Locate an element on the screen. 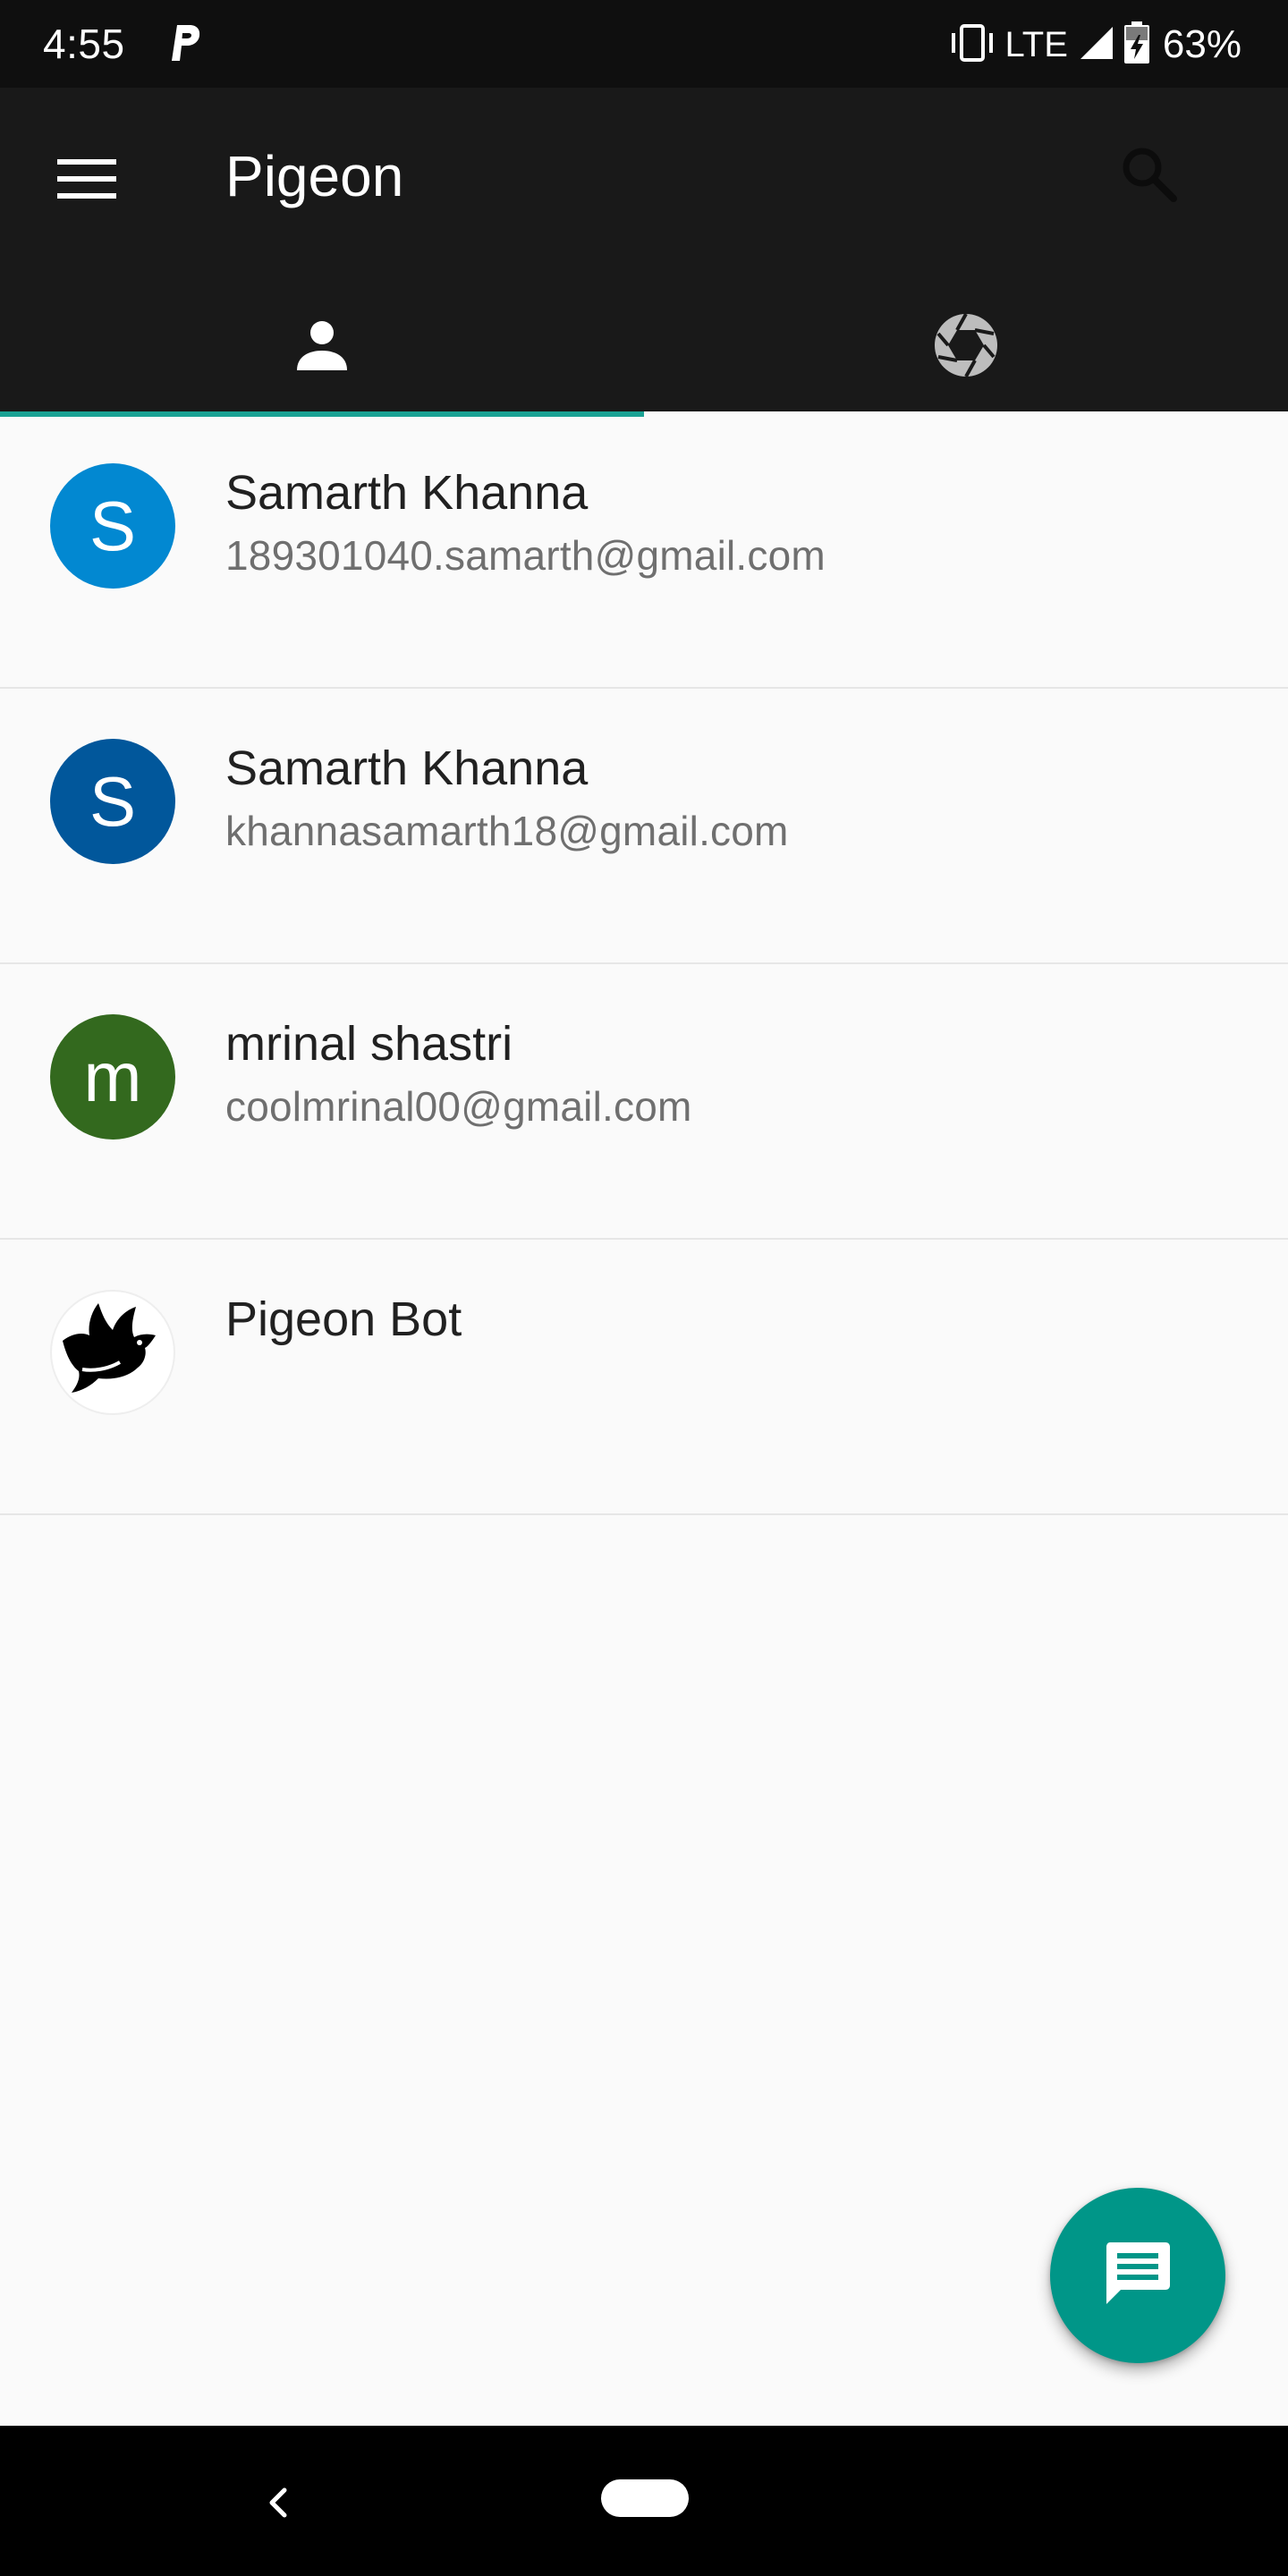 The image size is (1288, 2576). new-chat-button is located at coordinates (1137, 2275).